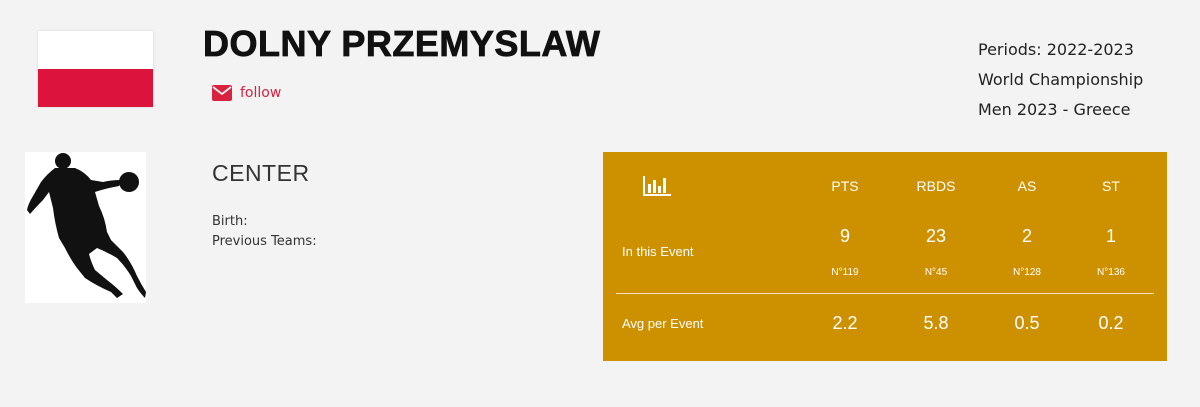  What do you see at coordinates (1110, 236) in the screenshot?
I see `event-value-st: 1` at bounding box center [1110, 236].